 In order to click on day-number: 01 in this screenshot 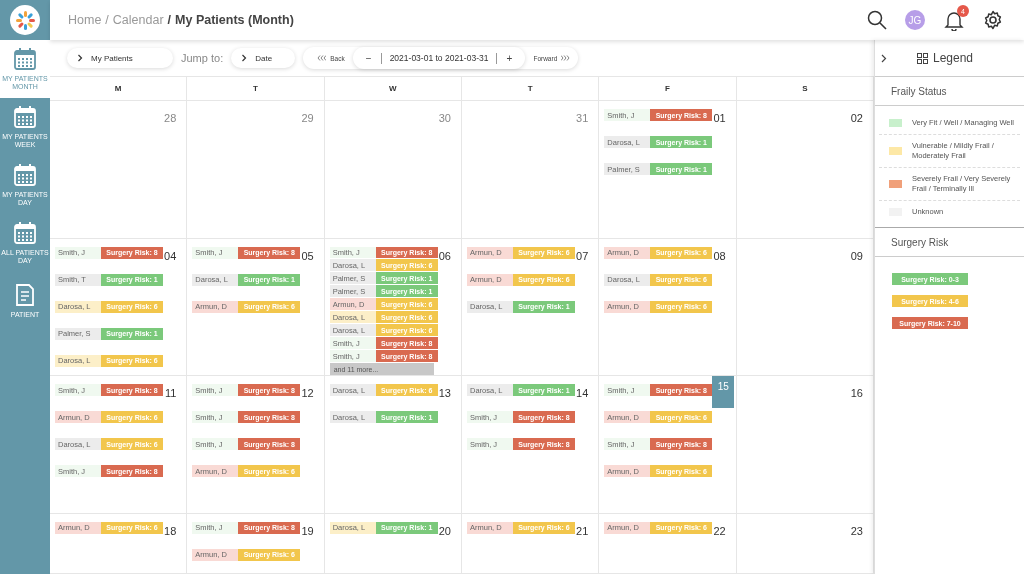, I will do `click(719, 118)`.